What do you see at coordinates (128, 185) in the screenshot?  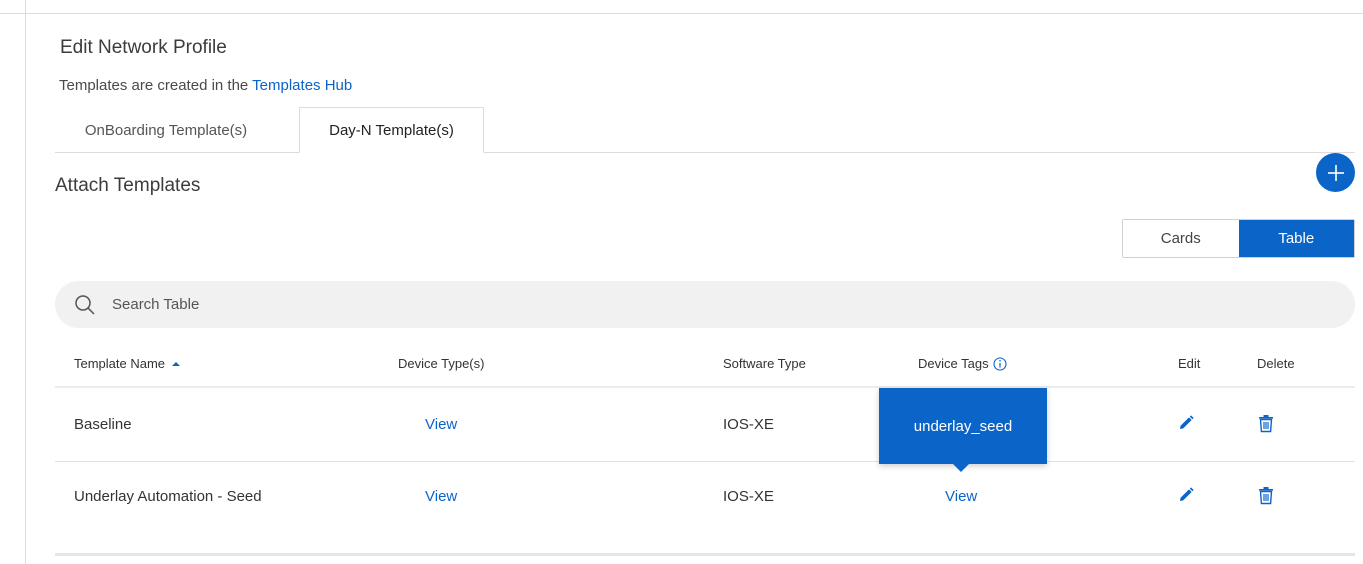 I see `attach-templates-heading: Attach Templates` at bounding box center [128, 185].